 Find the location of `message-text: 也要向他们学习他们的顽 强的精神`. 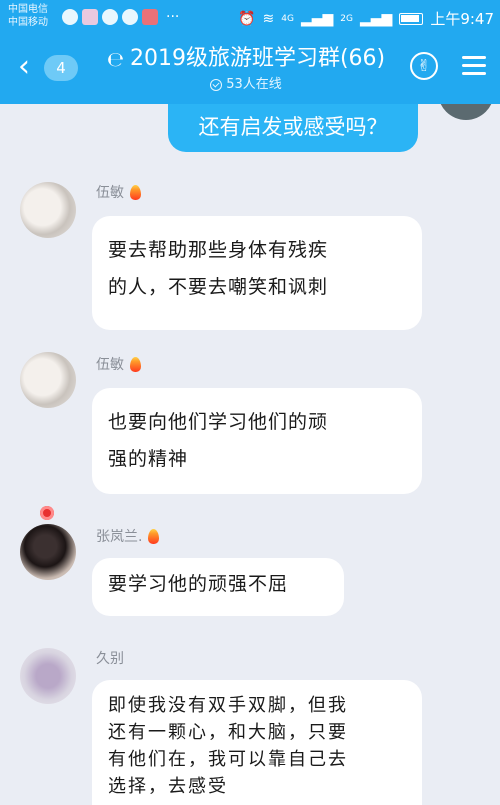

message-text: 也要向他们学习他们的顽 强的精神 is located at coordinates (218, 440).